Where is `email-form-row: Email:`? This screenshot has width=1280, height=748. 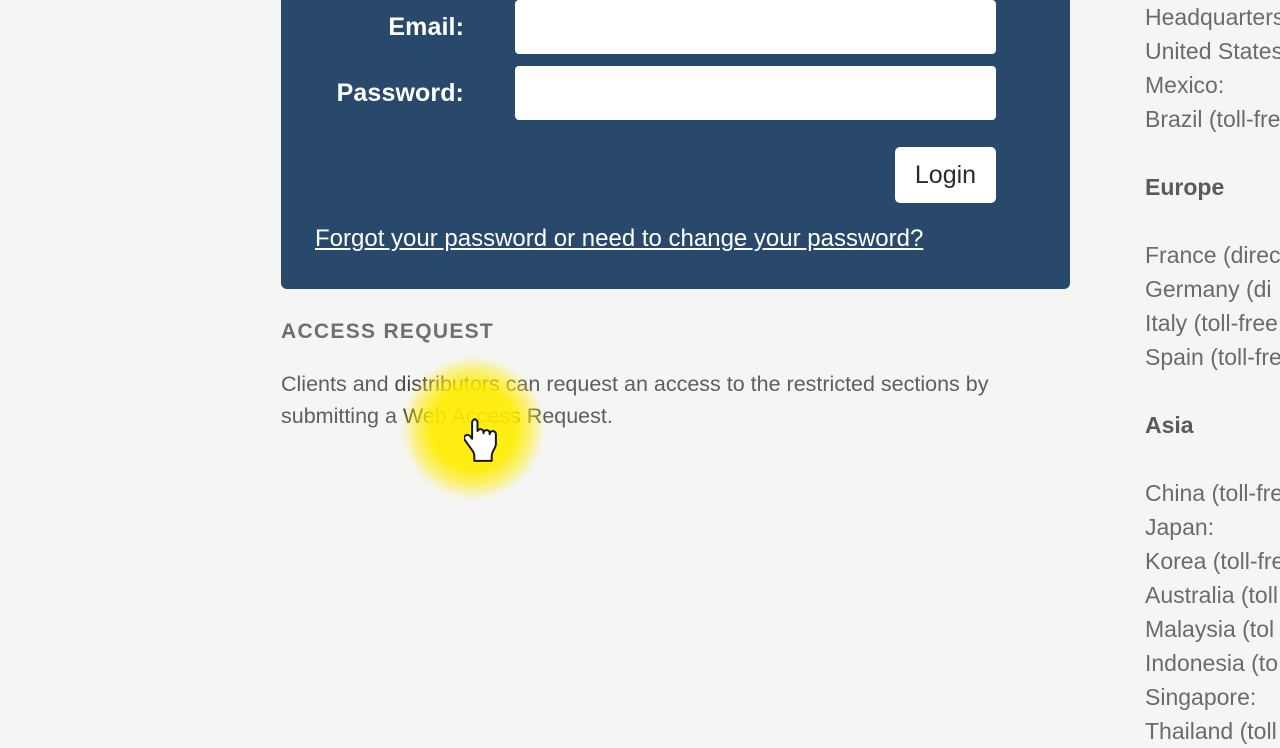 email-form-row: Email: is located at coordinates (675, 27).